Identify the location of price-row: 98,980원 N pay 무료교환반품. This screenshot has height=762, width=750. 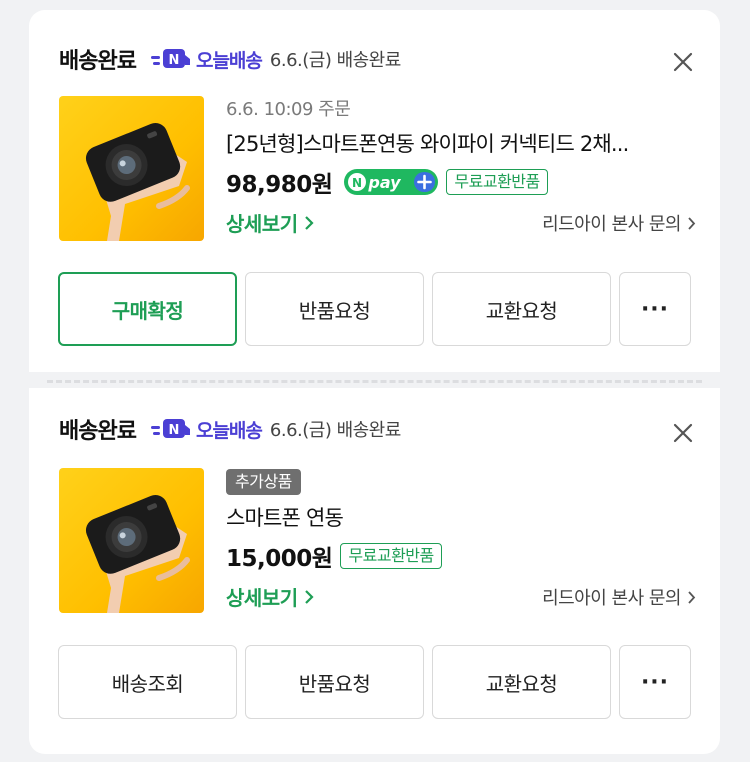
(461, 182).